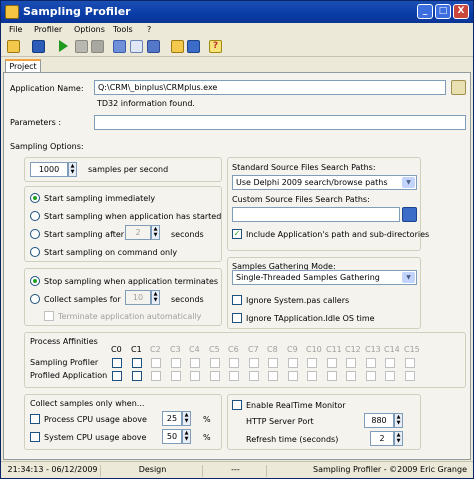 The height and width of the screenshot is (479, 474). What do you see at coordinates (119, 46) in the screenshot?
I see `report-icon` at bounding box center [119, 46].